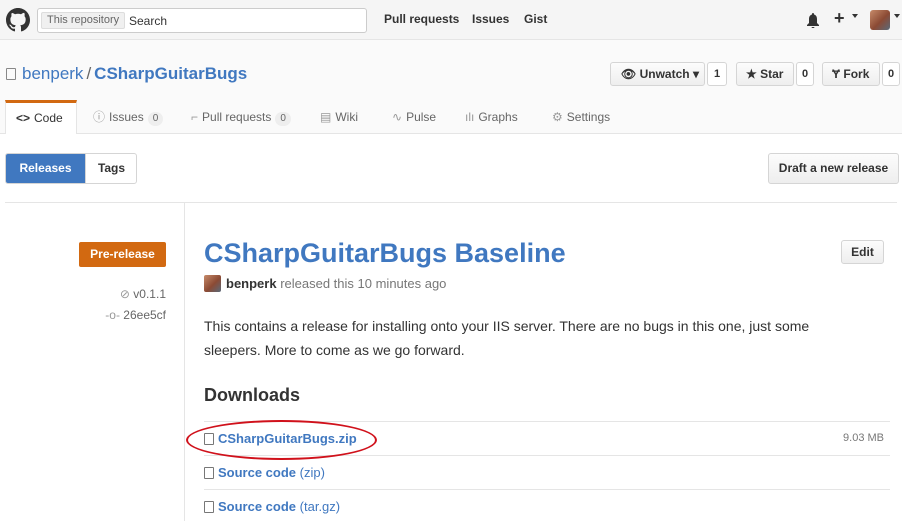  What do you see at coordinates (805, 74) in the screenshot?
I see `stars-count: 0` at bounding box center [805, 74].